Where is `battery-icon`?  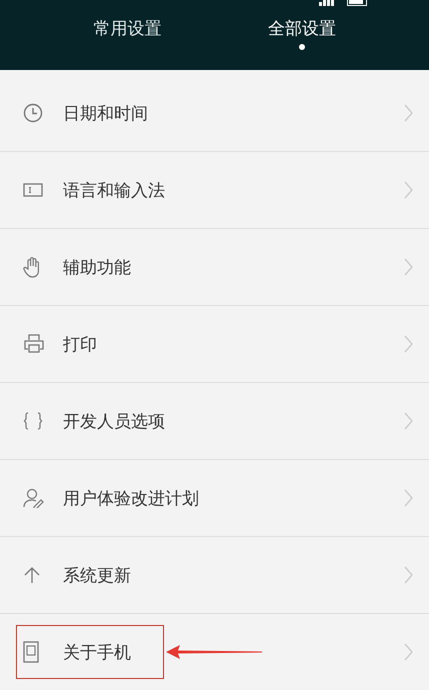 battery-icon is located at coordinates (358, 3).